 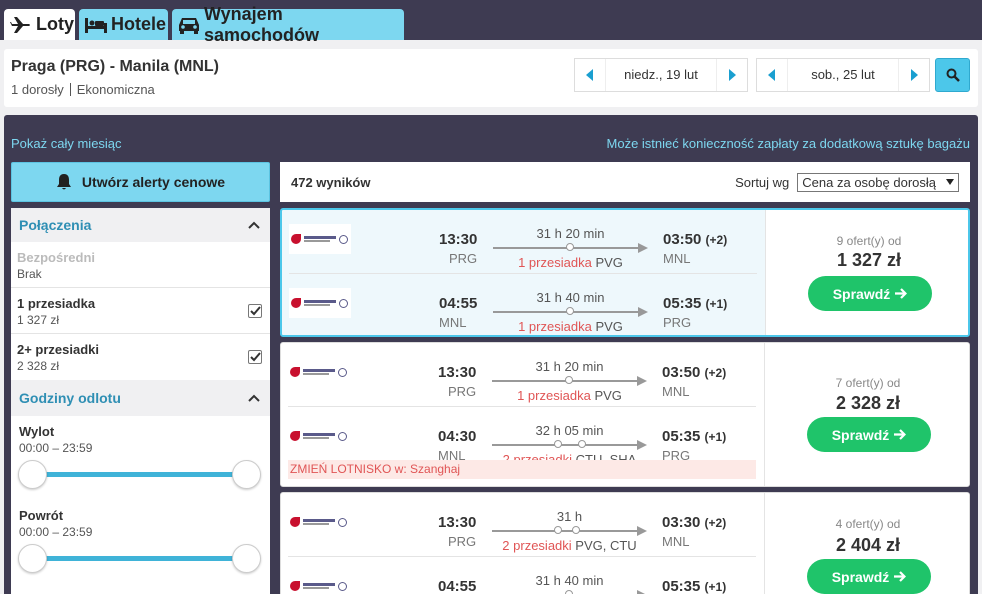 I want to click on price: 2 328 zł, so click(x=868, y=403).